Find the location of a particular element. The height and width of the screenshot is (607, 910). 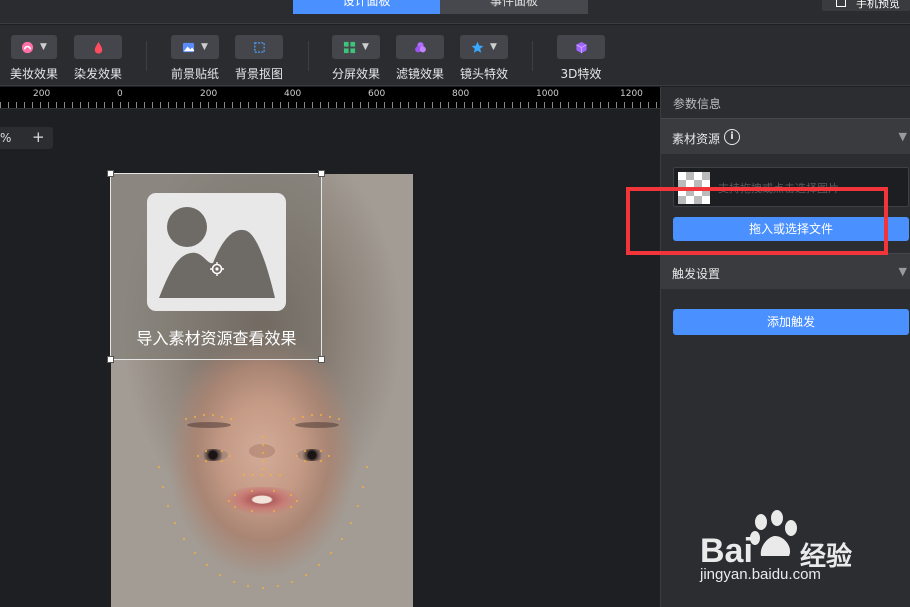

resize-handle-bottom-right is located at coordinates (321, 359).